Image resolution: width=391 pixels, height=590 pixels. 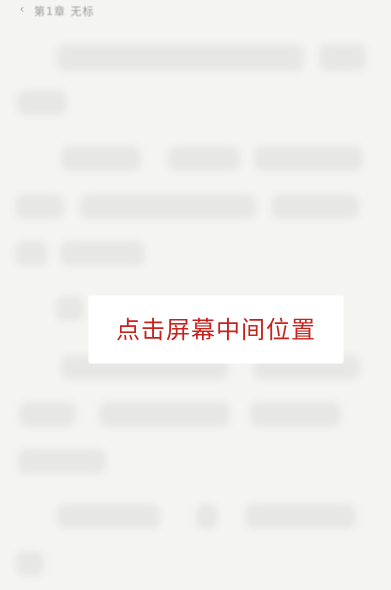 I want to click on reader-header: ‹ 第1章 无标, so click(x=195, y=11).